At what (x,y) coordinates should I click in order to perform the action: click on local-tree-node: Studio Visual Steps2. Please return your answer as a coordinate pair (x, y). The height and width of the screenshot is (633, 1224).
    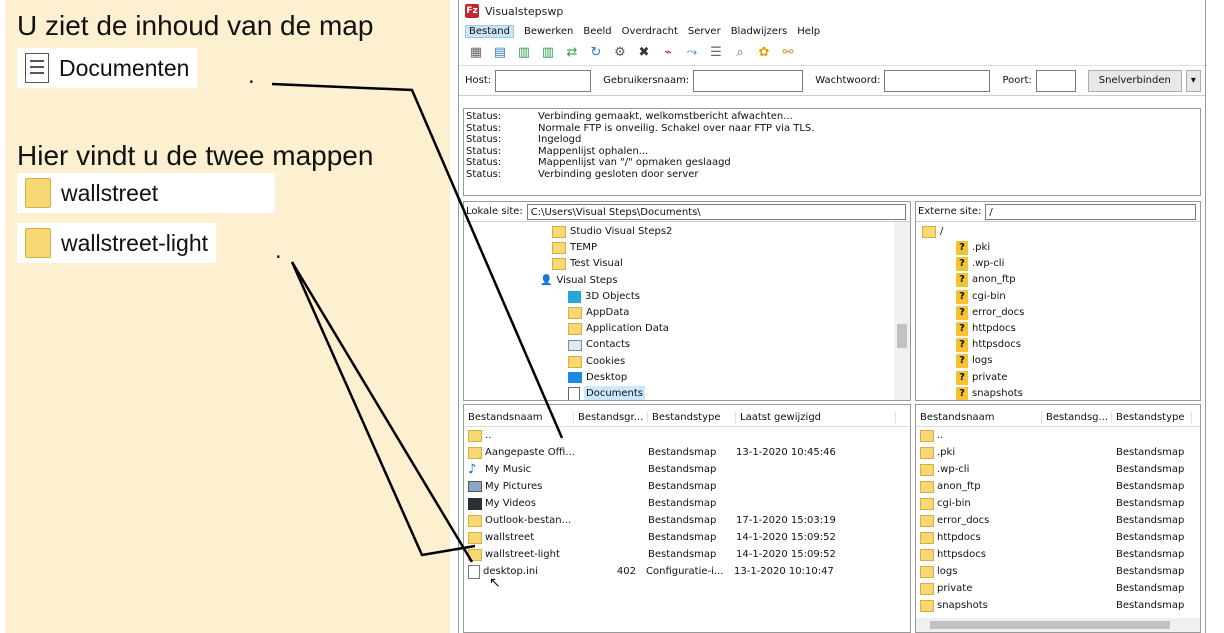
    Looking at the image, I should click on (612, 232).